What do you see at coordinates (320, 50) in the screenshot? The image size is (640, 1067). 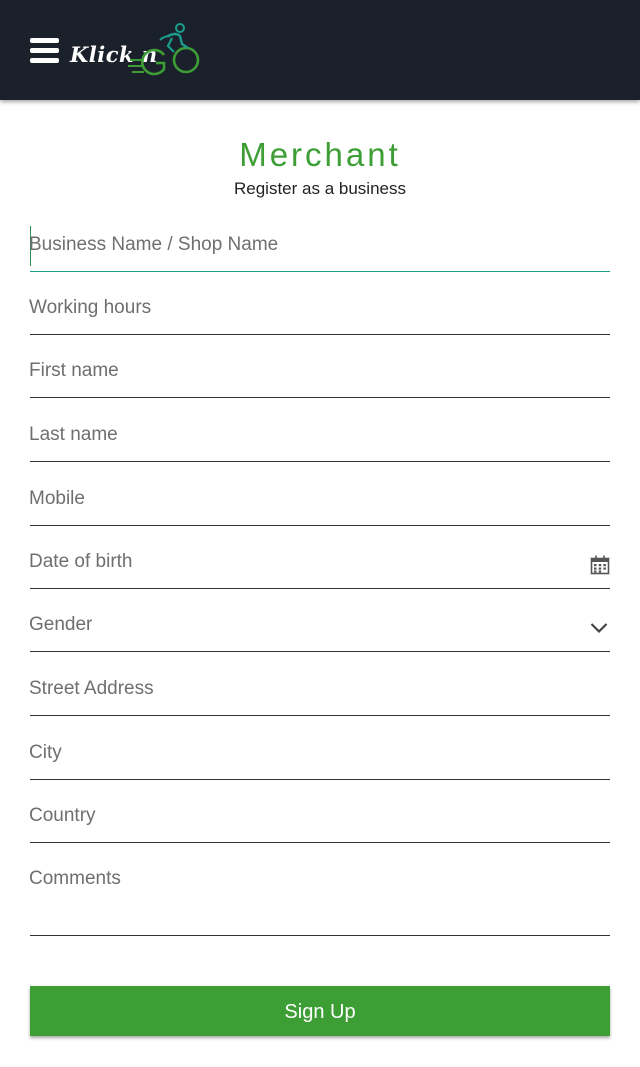 I see `app-header: Klick n GO` at bounding box center [320, 50].